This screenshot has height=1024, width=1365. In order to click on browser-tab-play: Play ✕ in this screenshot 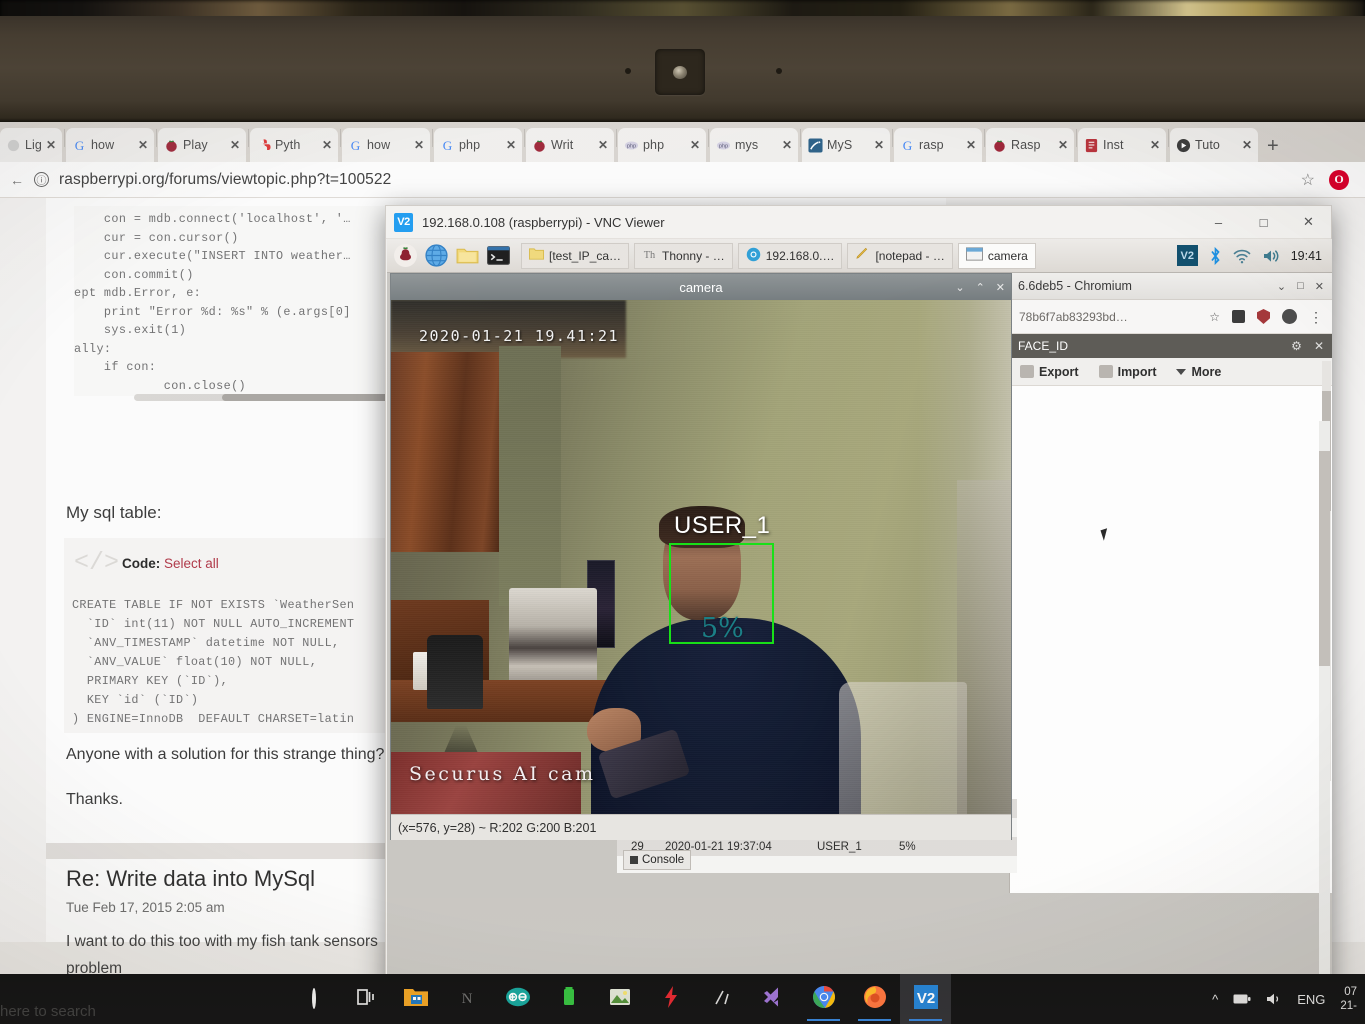, I will do `click(202, 145)`.